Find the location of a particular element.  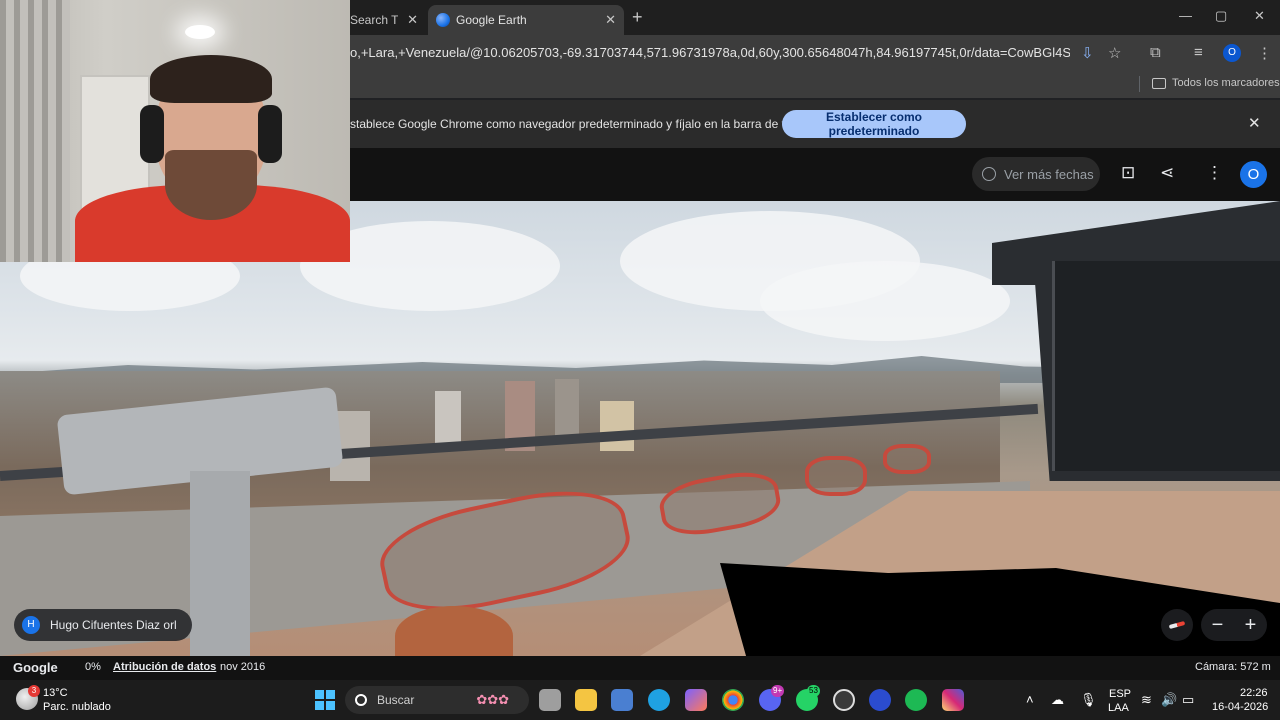

wifi-icon: ≋ is located at coordinates (1146, 700).